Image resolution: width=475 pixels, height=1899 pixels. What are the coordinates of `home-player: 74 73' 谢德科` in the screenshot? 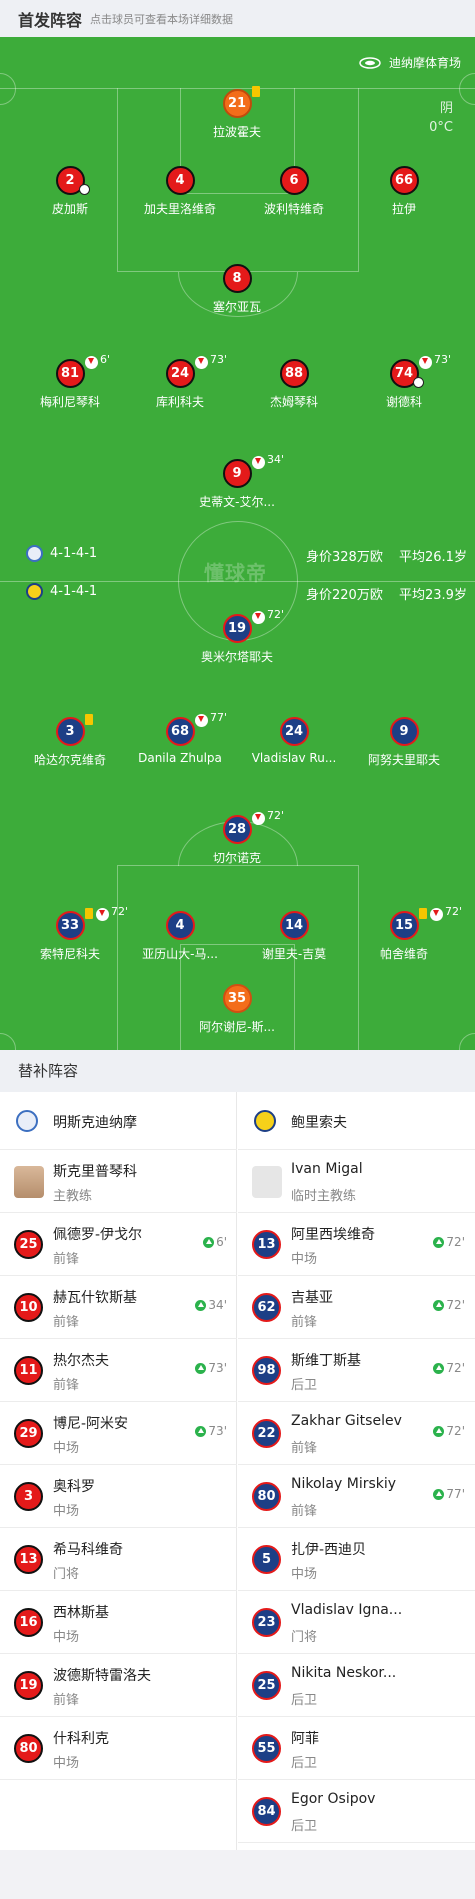 It's located at (404, 381).